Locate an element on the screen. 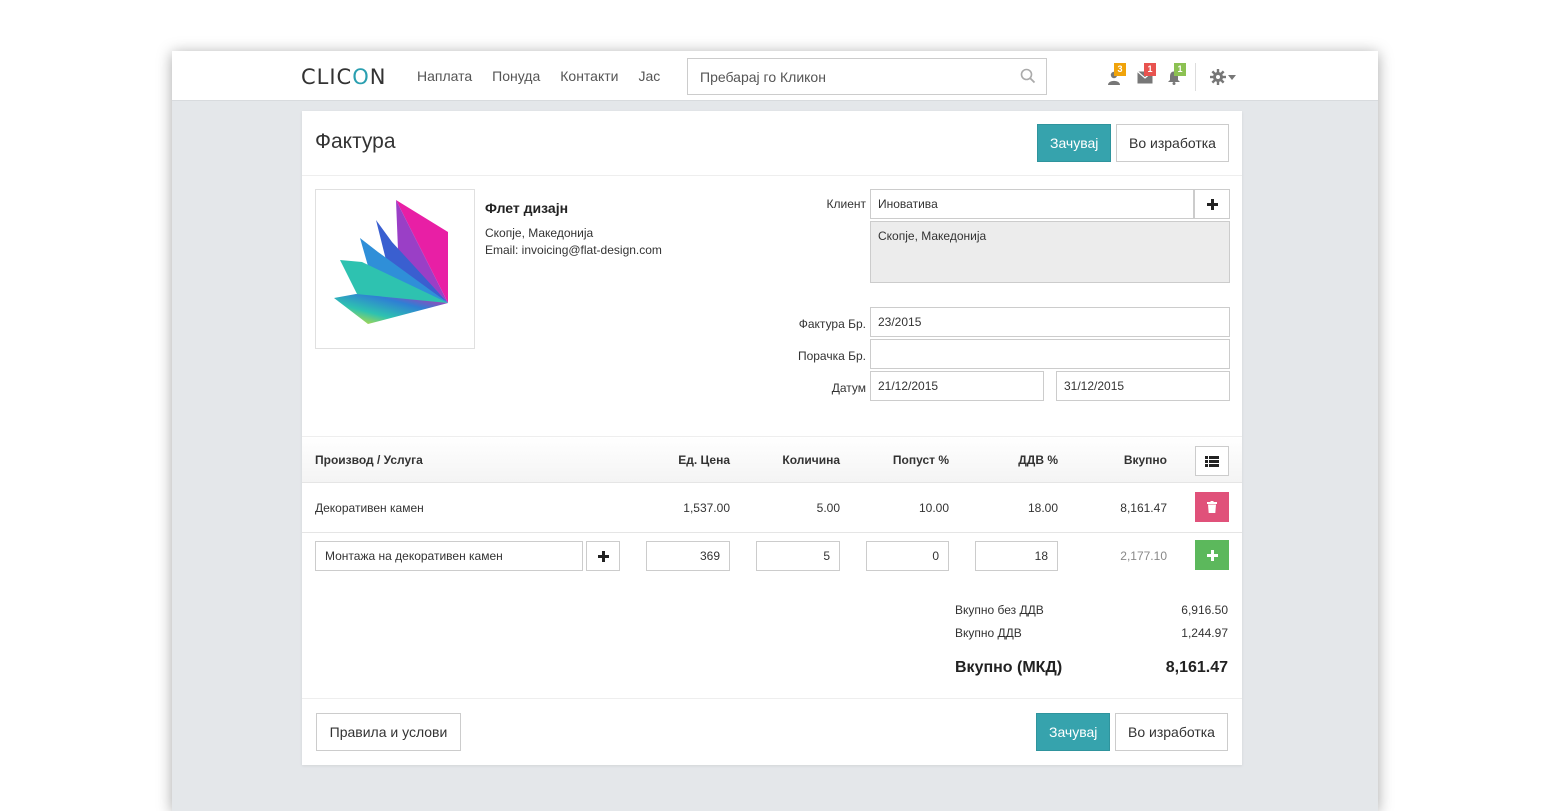 The height and width of the screenshot is (811, 1550). draft-button: Во изработка is located at coordinates (1172, 143).